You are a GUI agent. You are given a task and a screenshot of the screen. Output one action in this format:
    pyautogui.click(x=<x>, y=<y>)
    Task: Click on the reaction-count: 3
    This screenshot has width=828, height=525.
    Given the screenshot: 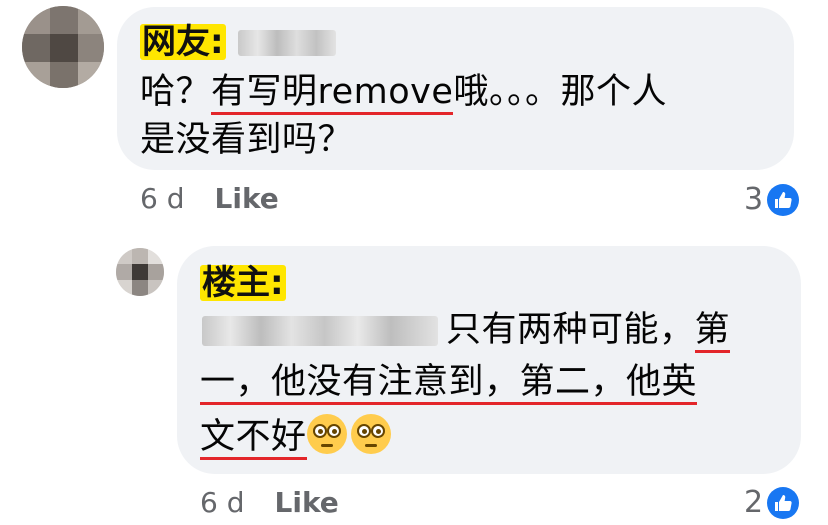 What is the action you would take?
    pyautogui.click(x=754, y=199)
    